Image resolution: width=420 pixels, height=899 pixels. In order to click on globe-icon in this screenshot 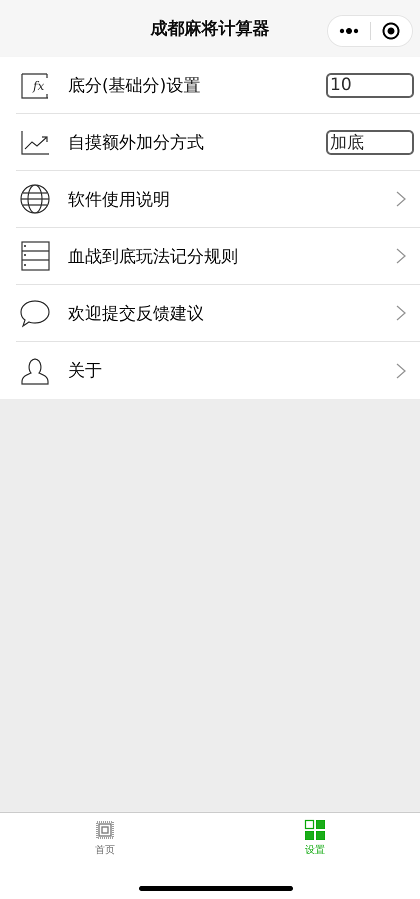, I will do `click(35, 199)`.